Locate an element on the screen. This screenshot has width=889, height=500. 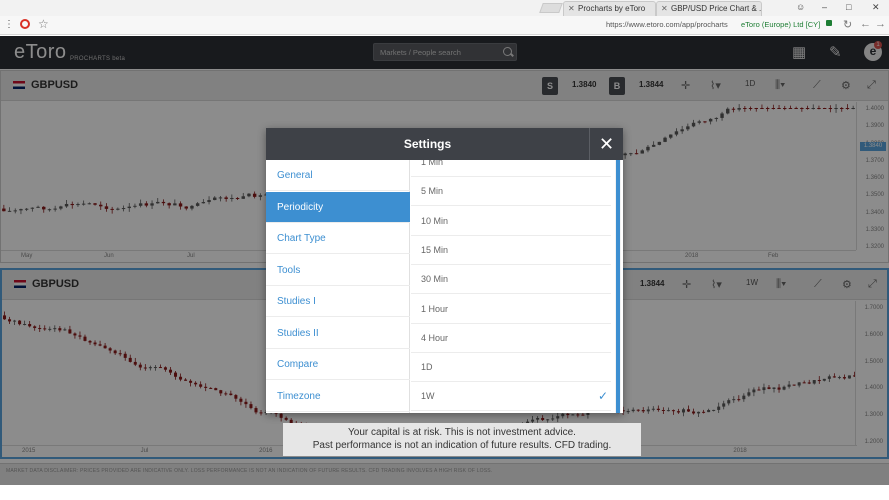
period-option: 10 Min is located at coordinates (511, 221).